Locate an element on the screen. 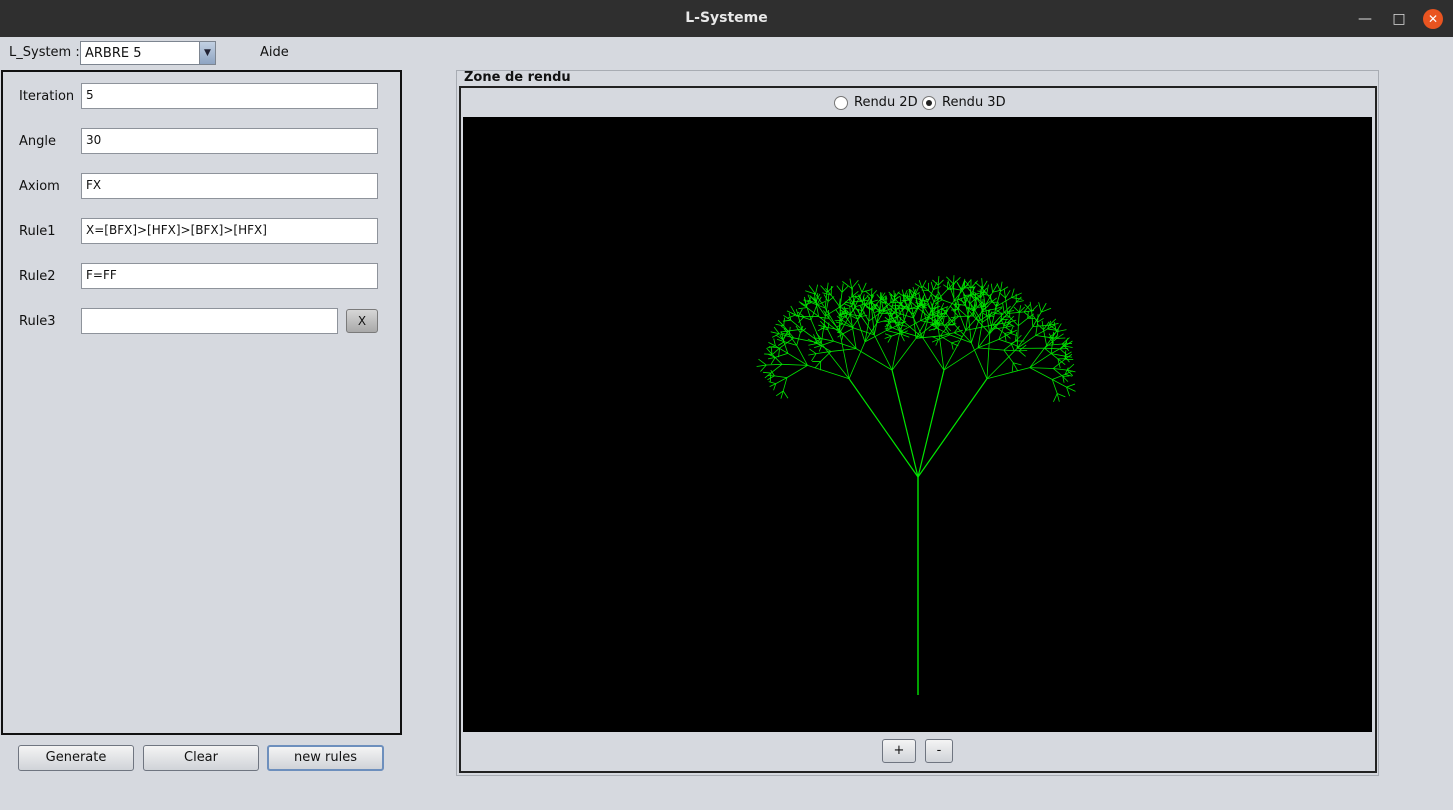 This screenshot has width=1453, height=810. rendu-3d-radio is located at coordinates (929, 103).